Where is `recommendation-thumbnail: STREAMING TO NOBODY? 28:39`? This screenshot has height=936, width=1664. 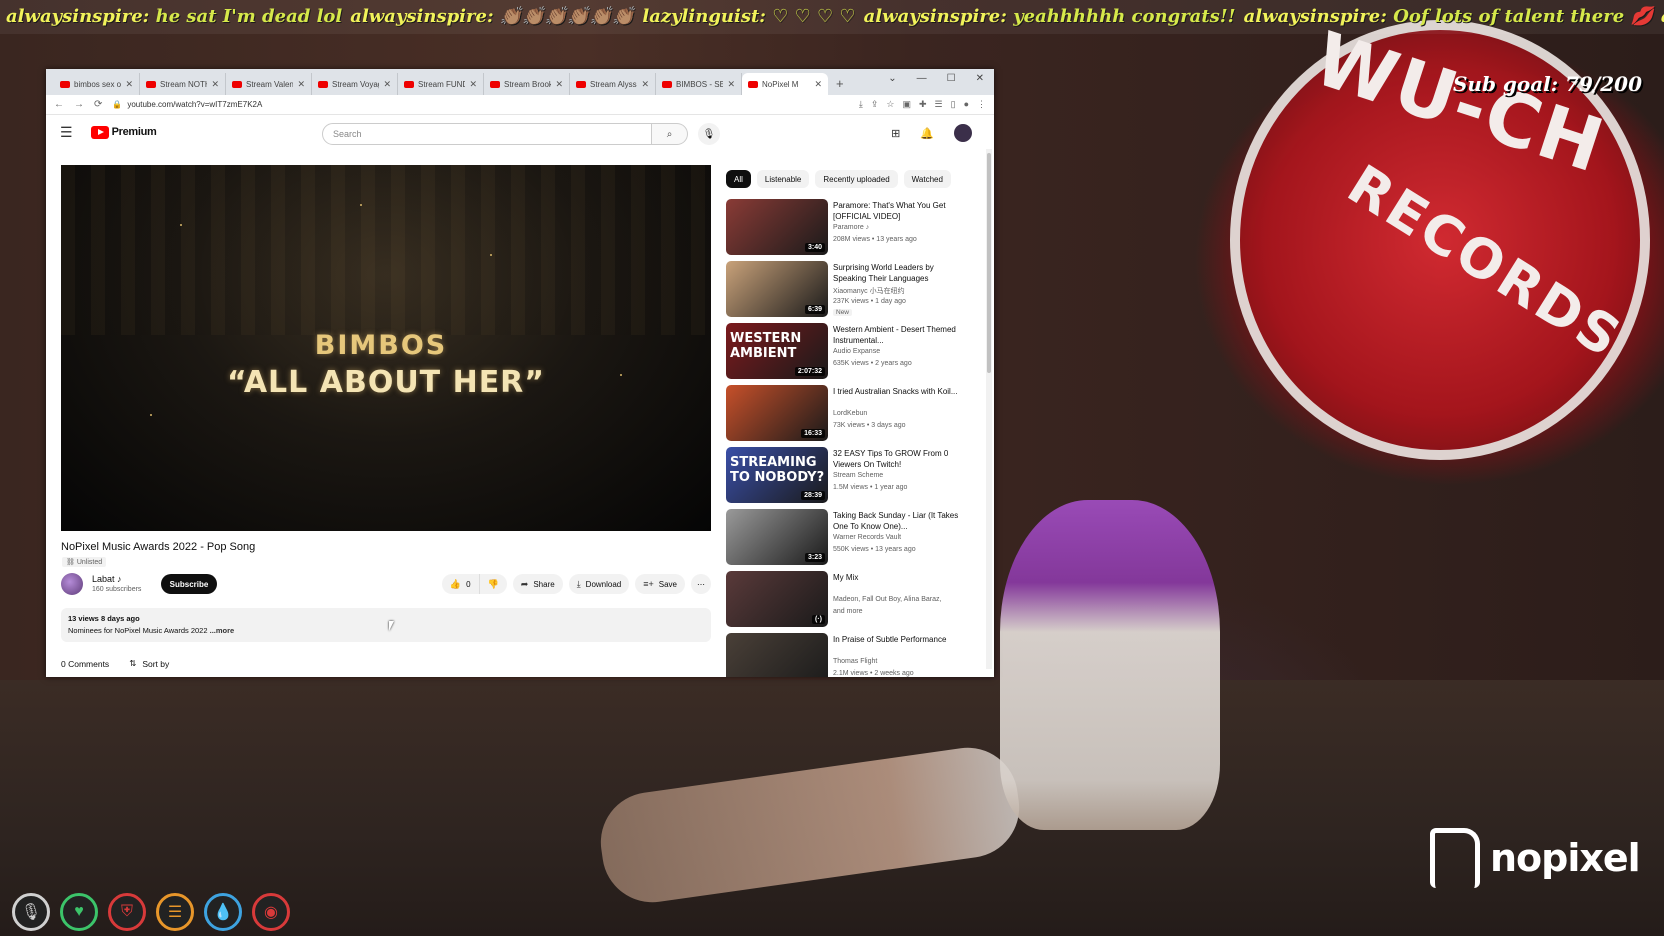 recommendation-thumbnail: STREAMING TO NOBODY? 28:39 is located at coordinates (777, 475).